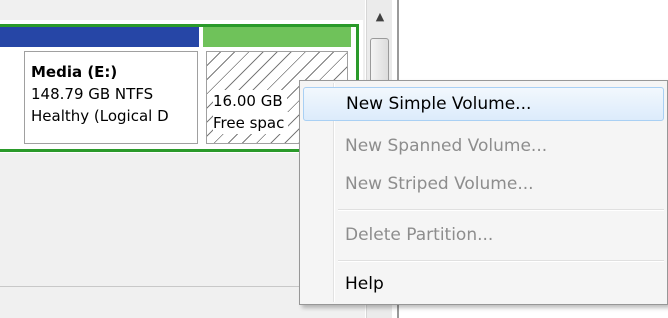 Image resolution: width=668 pixels, height=318 pixels. What do you see at coordinates (380, 16) in the screenshot?
I see `scroll-up-arrow-icon: ▲` at bounding box center [380, 16].